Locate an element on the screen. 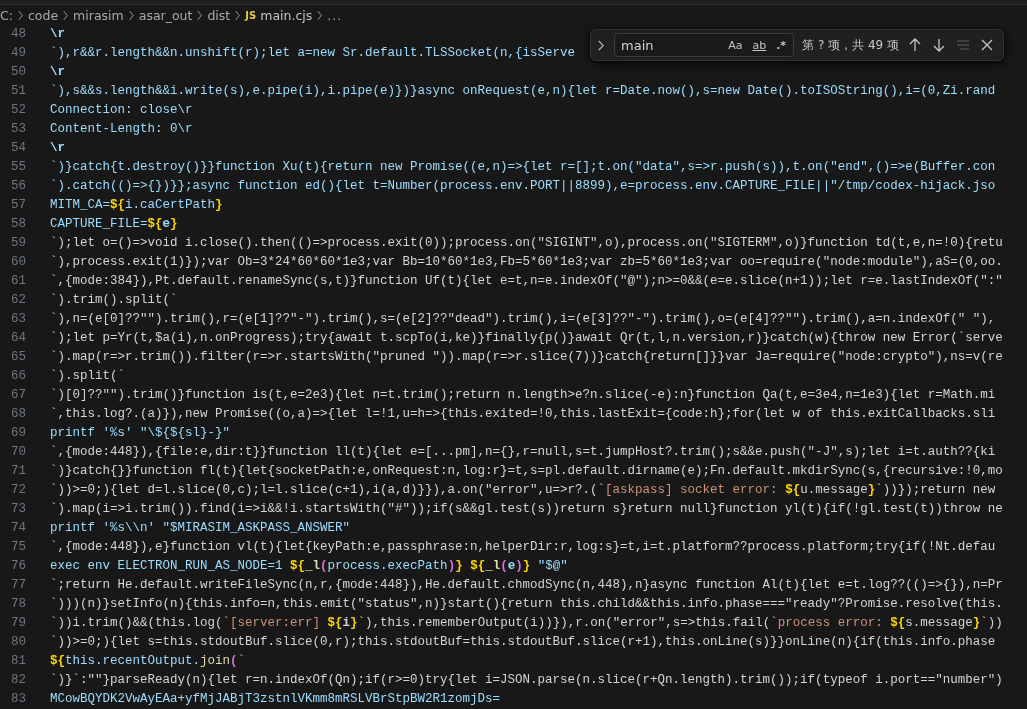 The image size is (1027, 709). code-line: `)))(n)}setInfo(n){this.info=n,this.emit("status",n)}start(){return this.child&&this.info.phase==="ready"?Promise.resolve(this. is located at coordinates (526, 604).